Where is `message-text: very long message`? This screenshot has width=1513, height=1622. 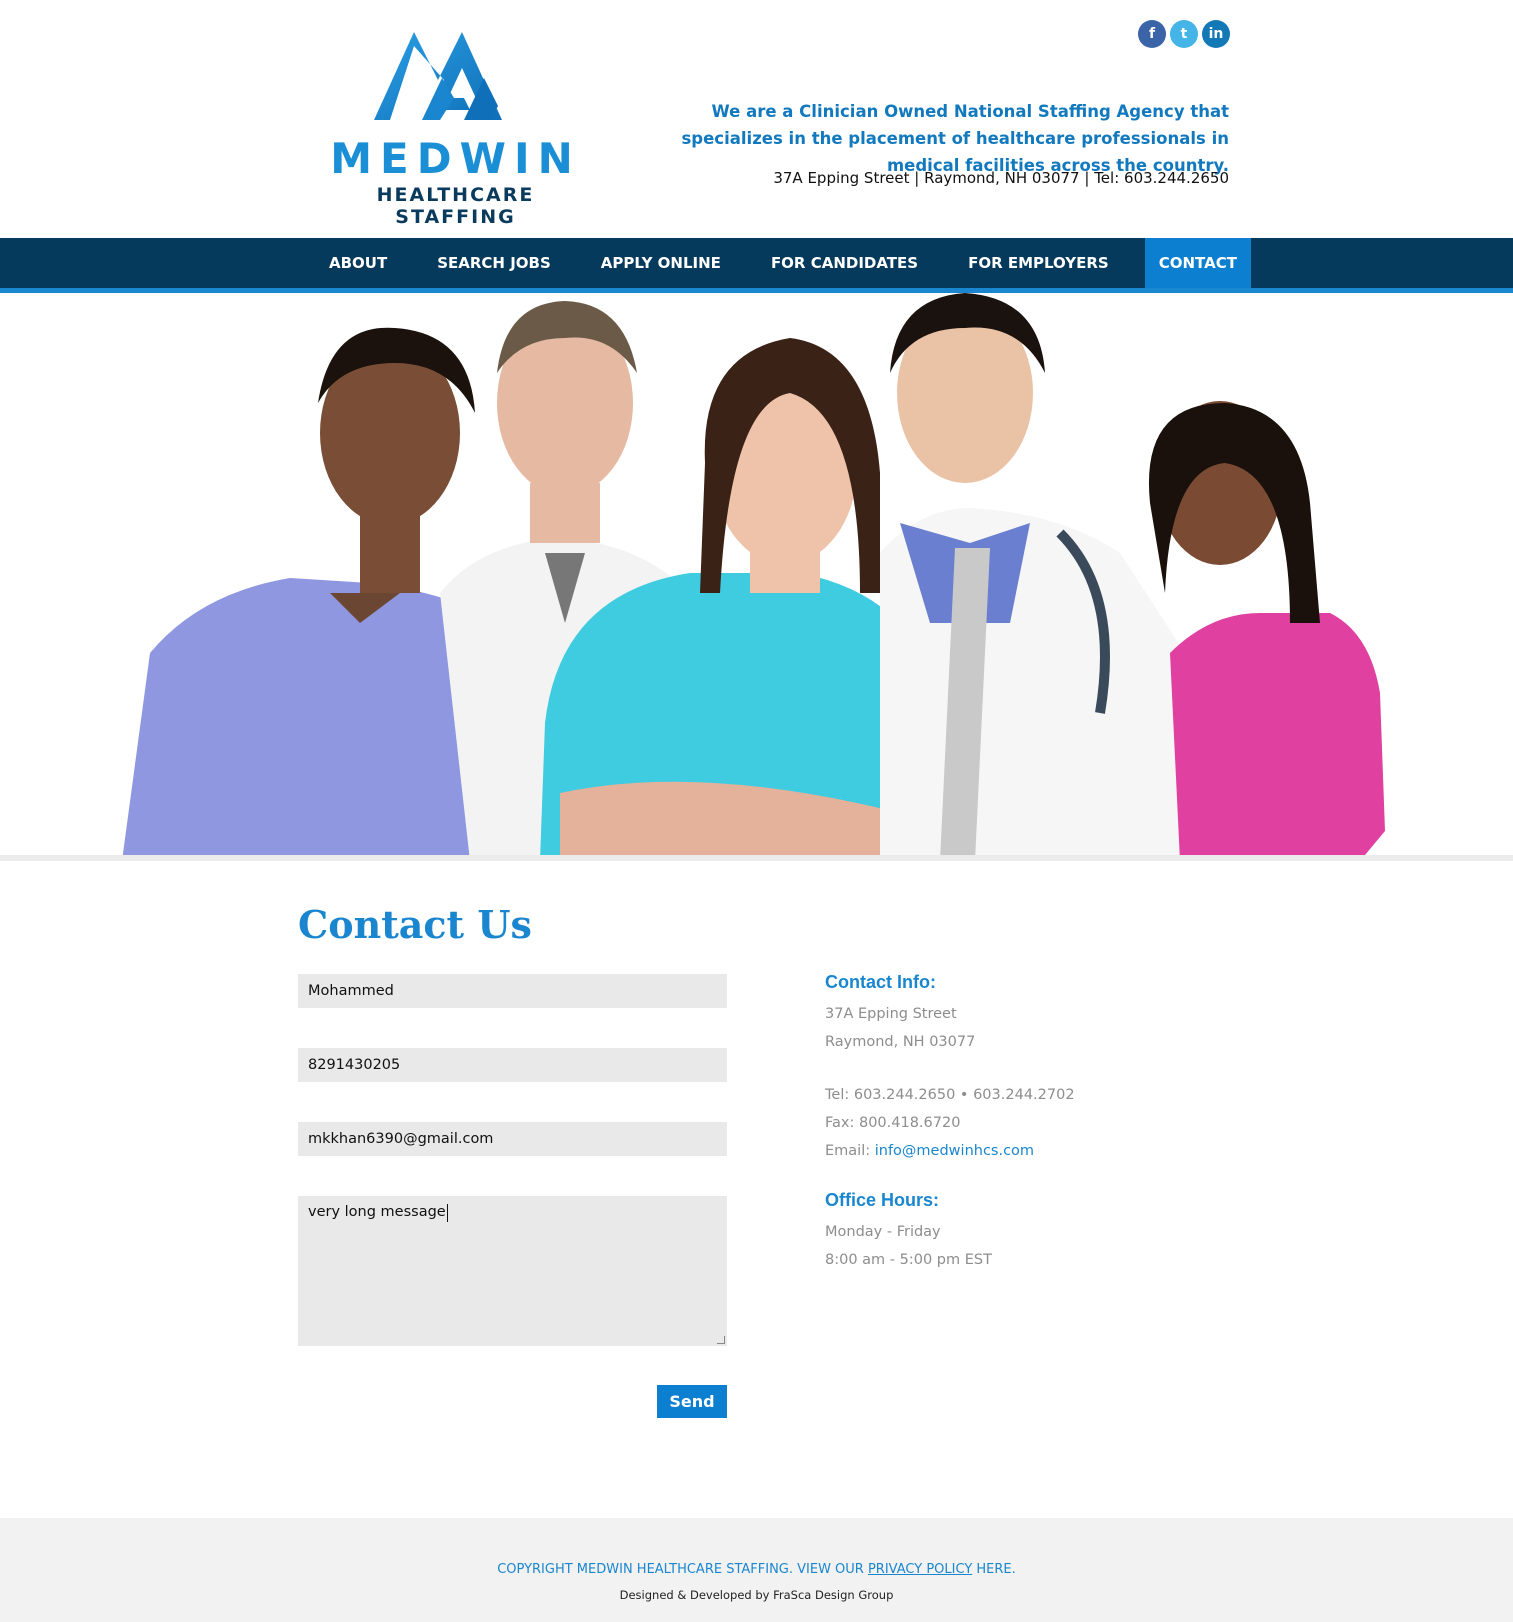 message-text: very long message is located at coordinates (377, 1212).